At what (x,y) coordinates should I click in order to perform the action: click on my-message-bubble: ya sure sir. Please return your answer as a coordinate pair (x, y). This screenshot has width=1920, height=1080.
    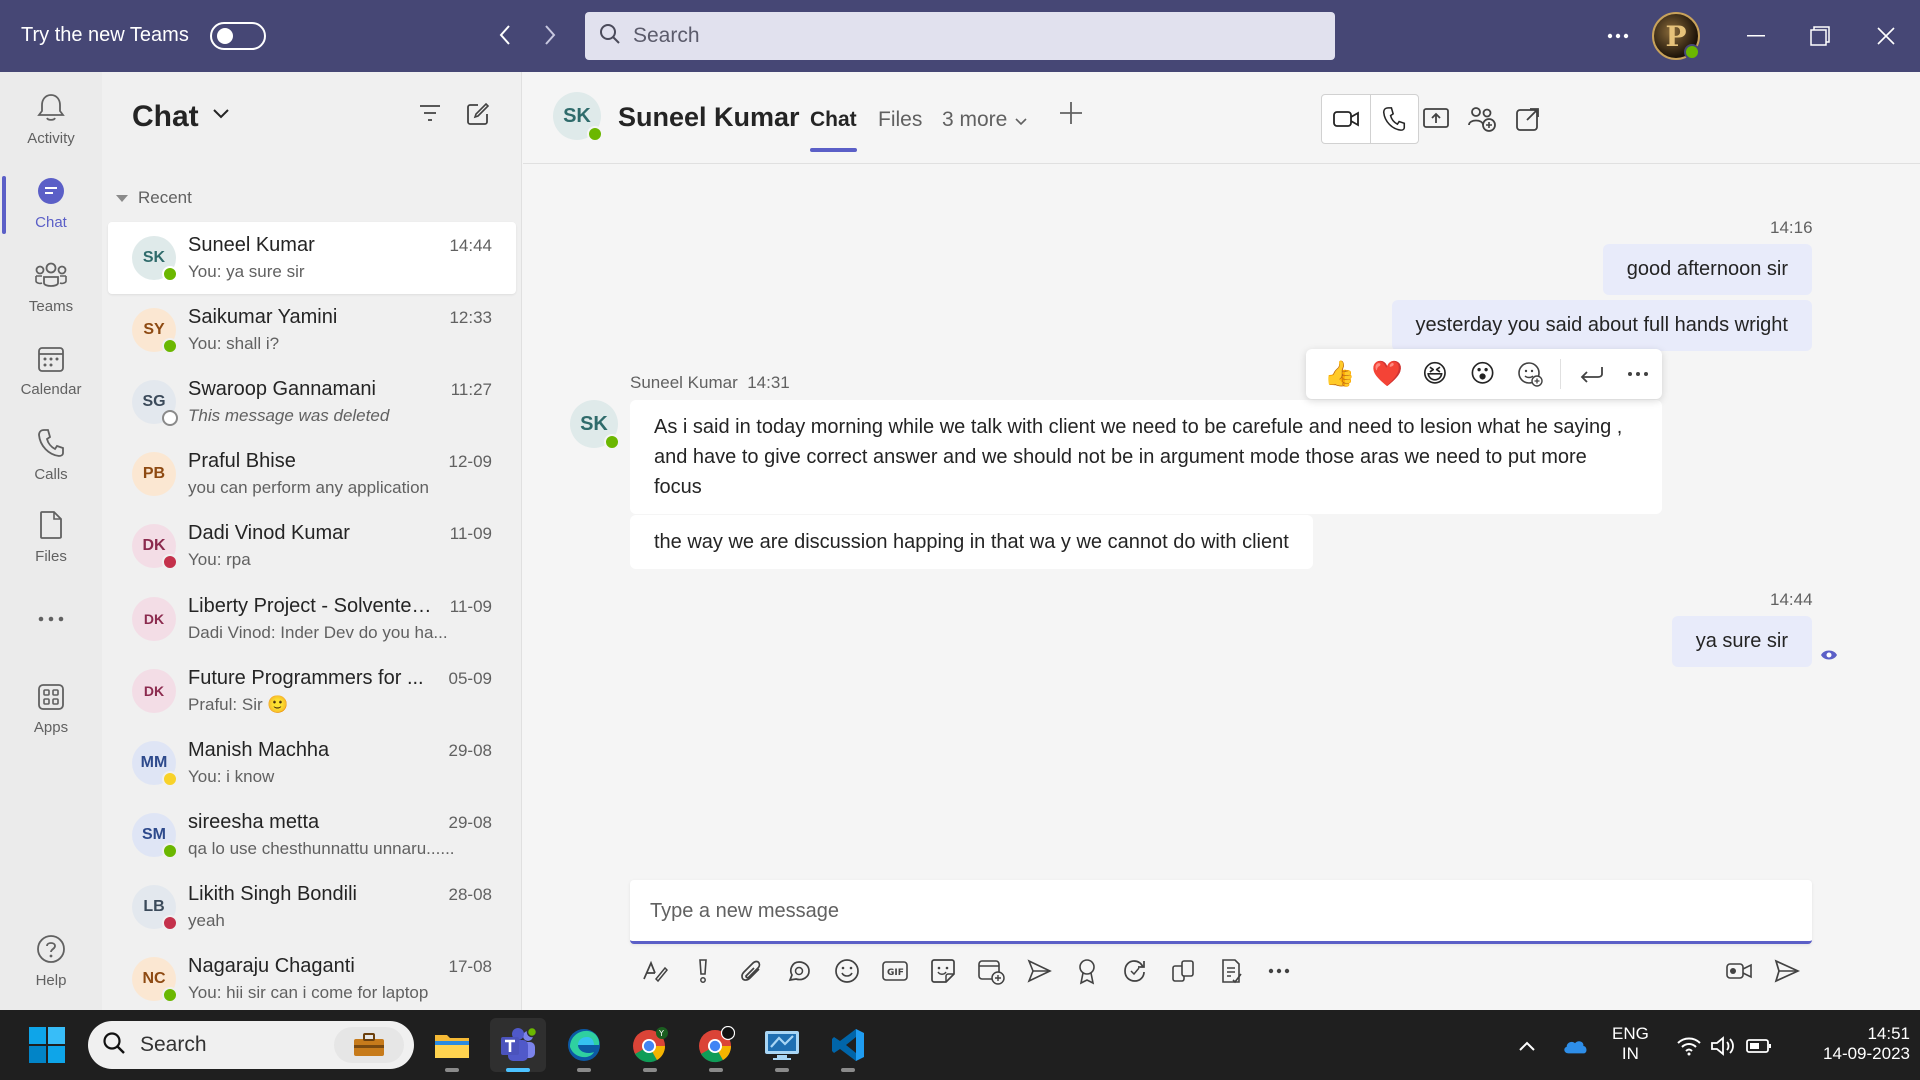
    Looking at the image, I should click on (1741, 641).